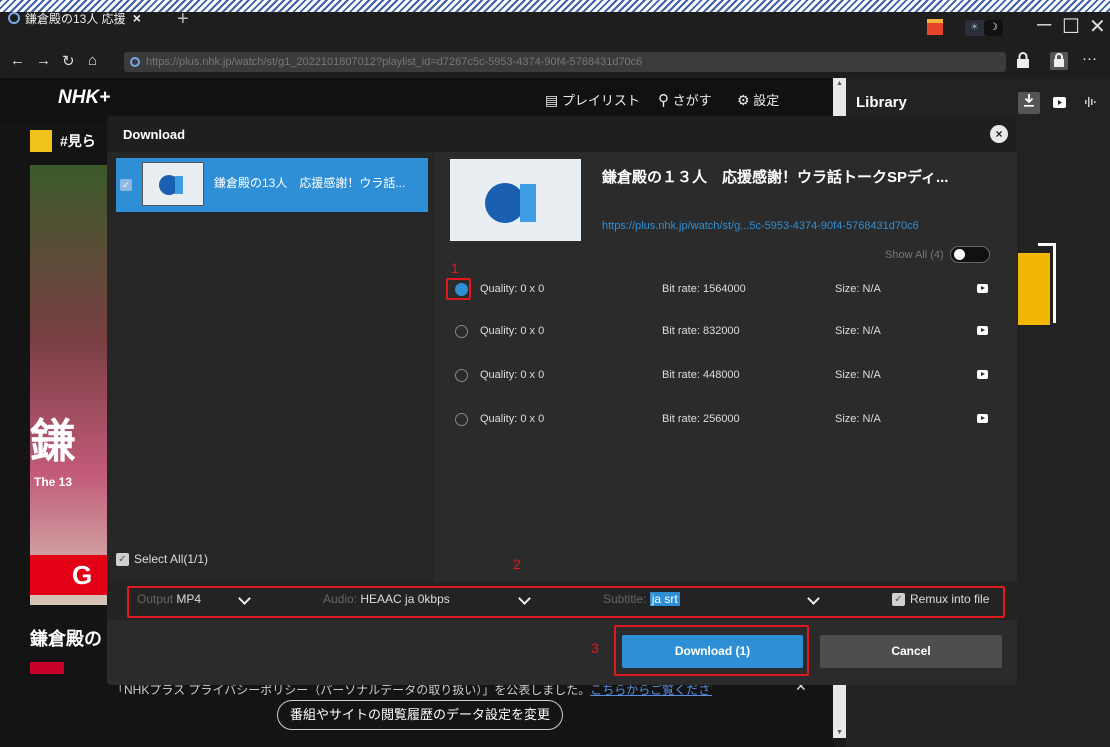 Image resolution: width=1110 pixels, height=747 pixels. Describe the element at coordinates (122, 559) in the screenshot. I see `checkmark-icon: ✓` at that location.